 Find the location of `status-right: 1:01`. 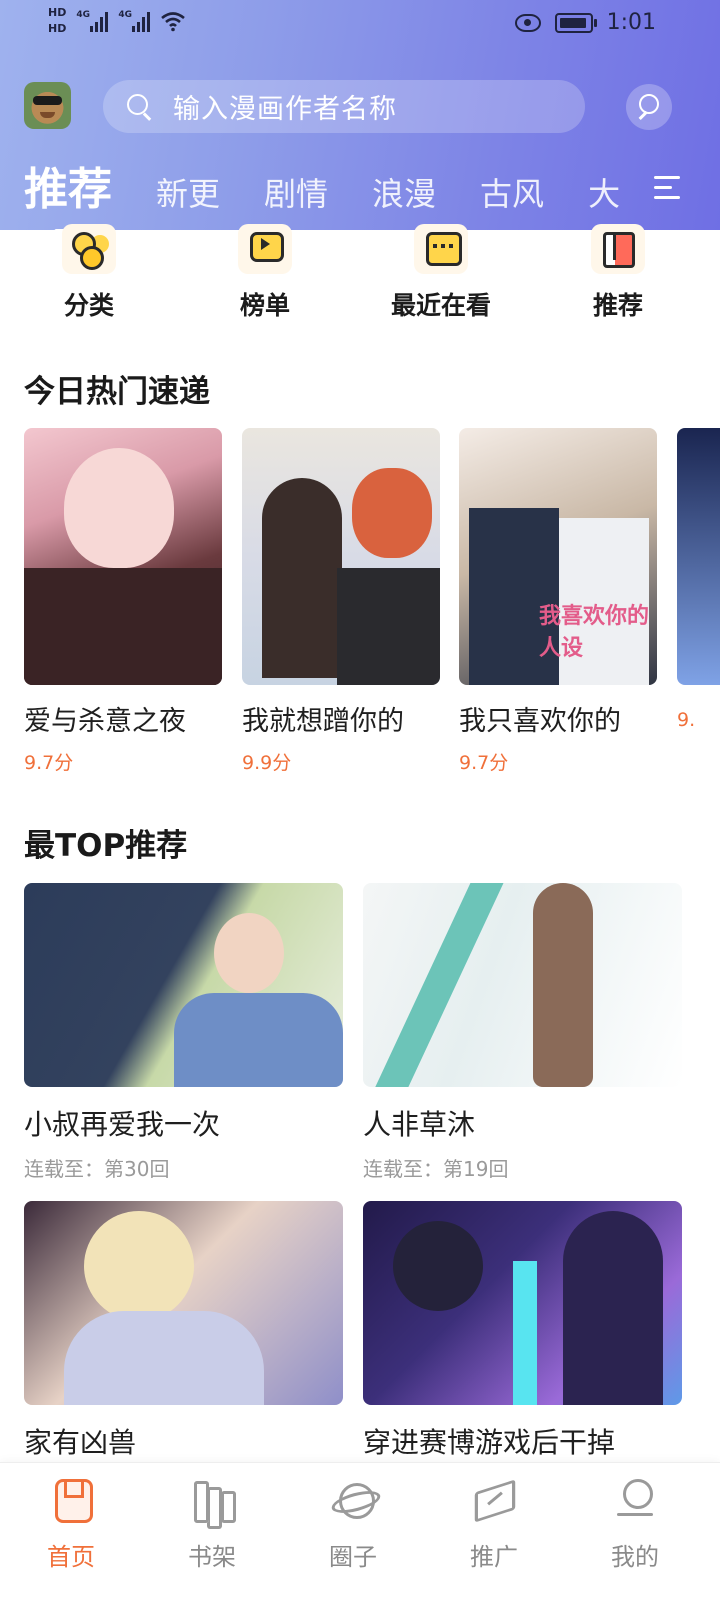

status-right: 1:01 is located at coordinates (585, 22).